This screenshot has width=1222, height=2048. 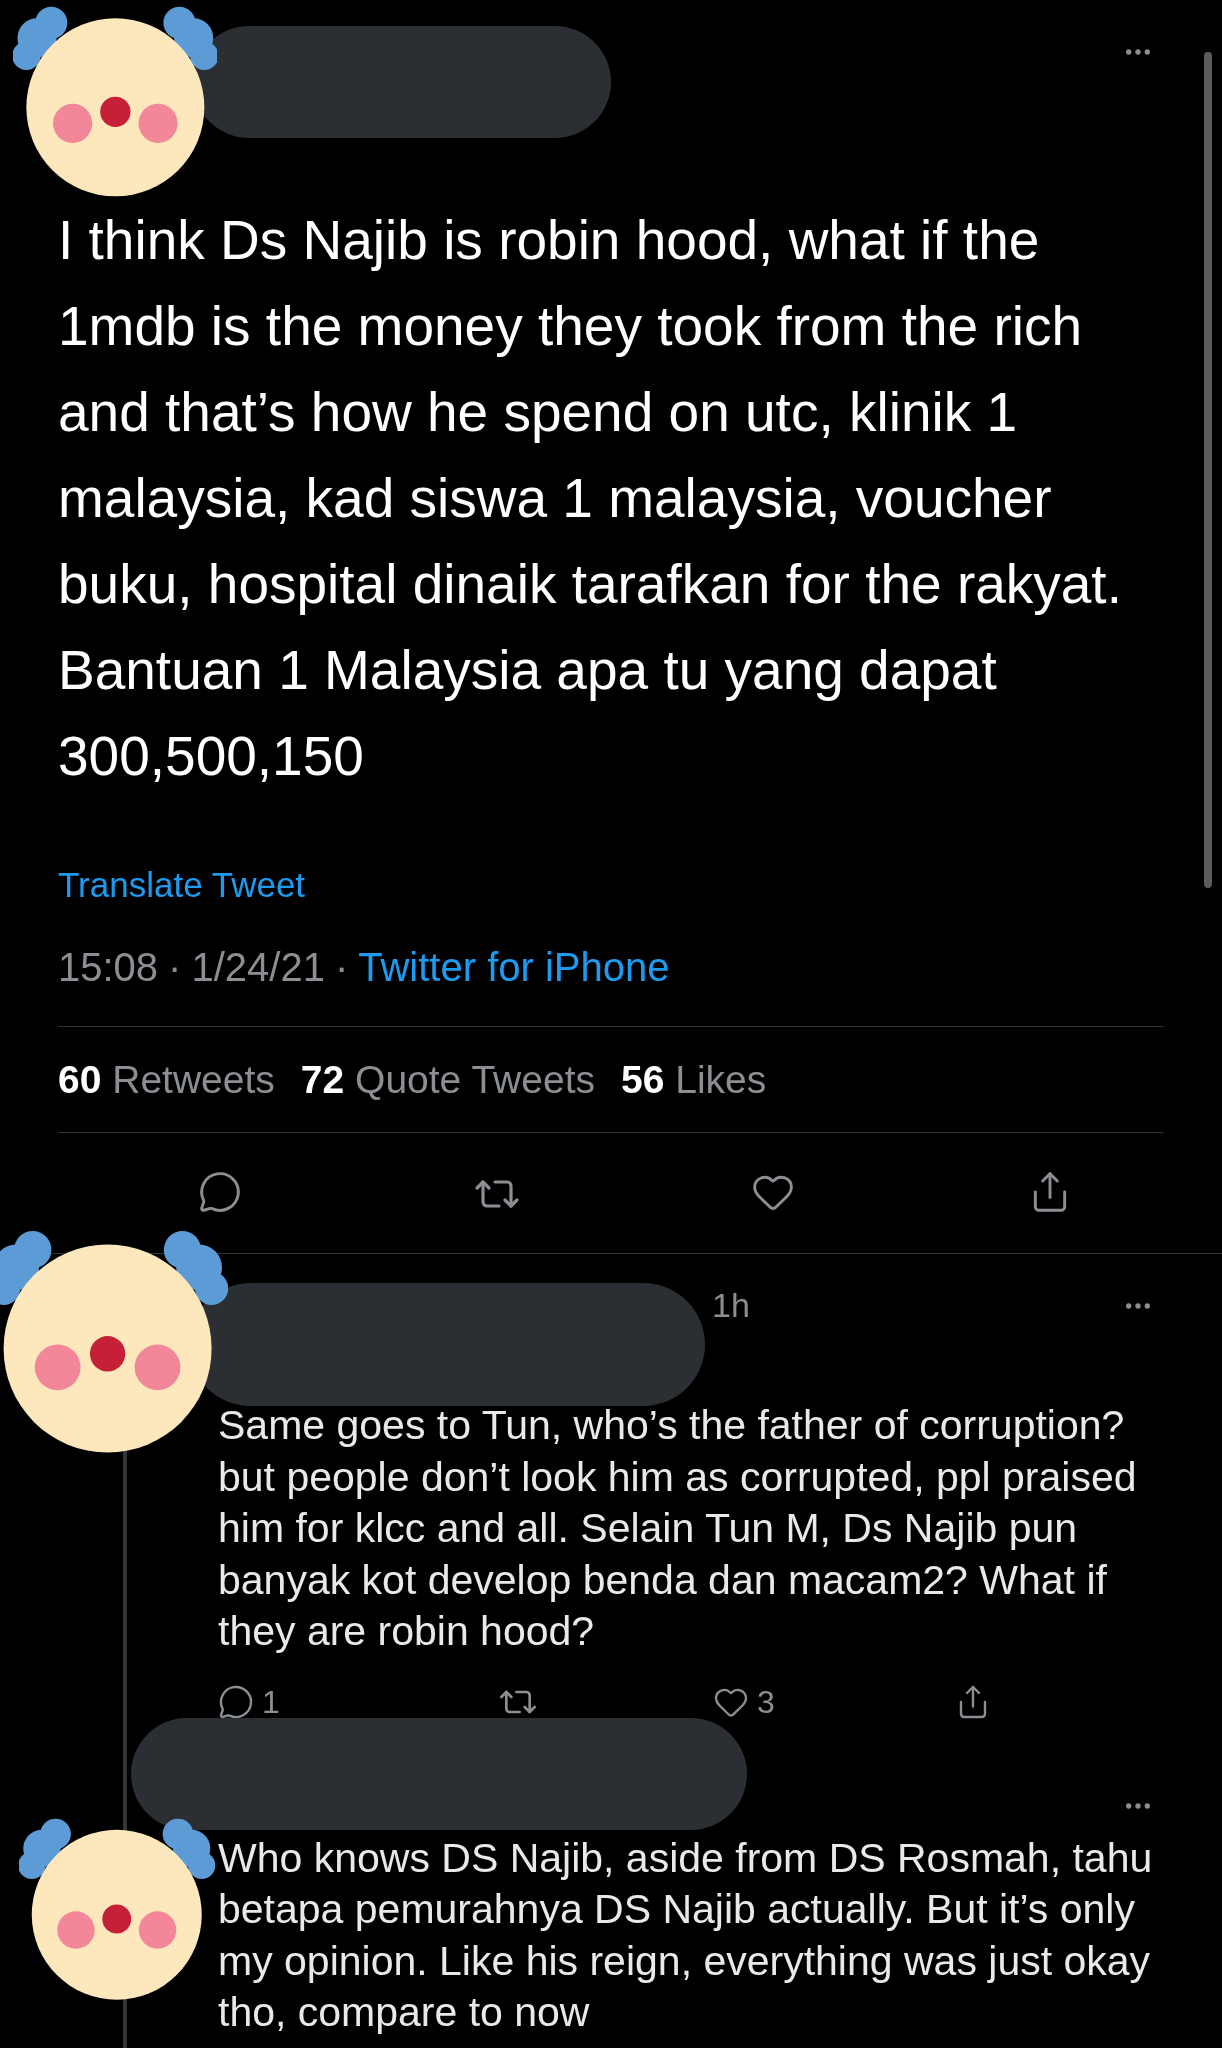 What do you see at coordinates (447, 1080) in the screenshot?
I see `stat-link: 72 Quote Tweets` at bounding box center [447, 1080].